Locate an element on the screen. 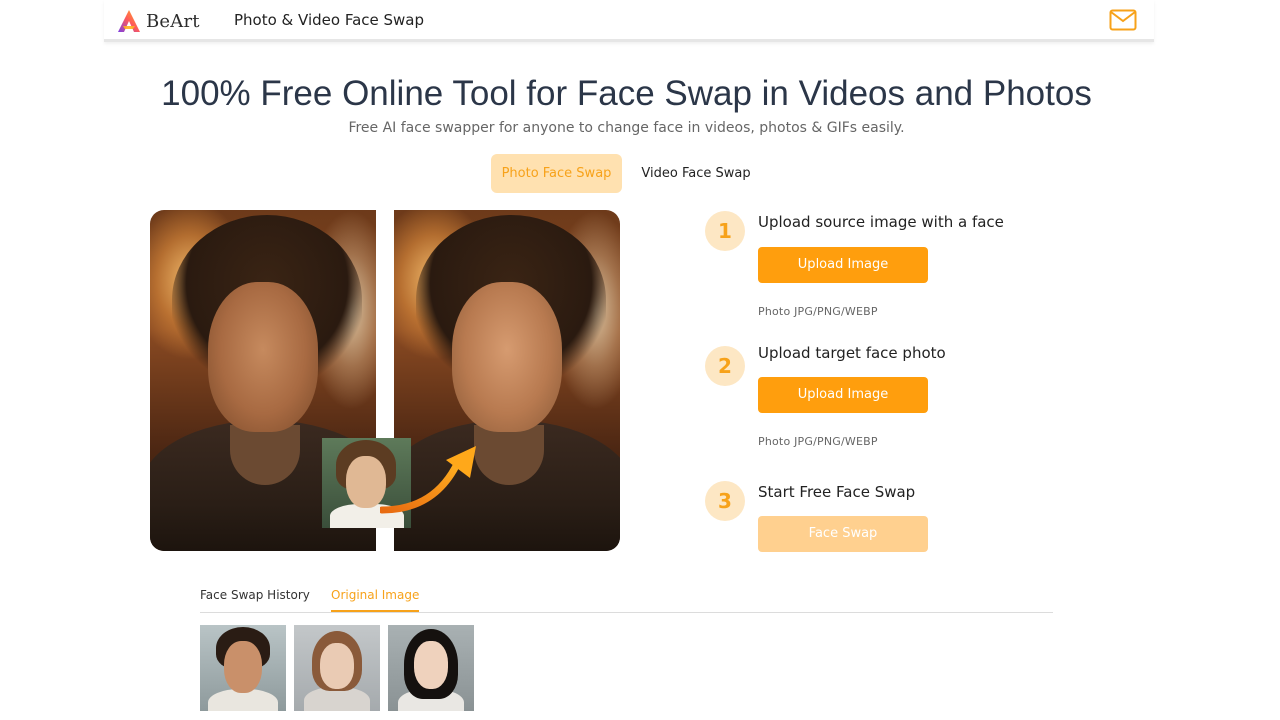  step-2-number: 2 is located at coordinates (725, 366).